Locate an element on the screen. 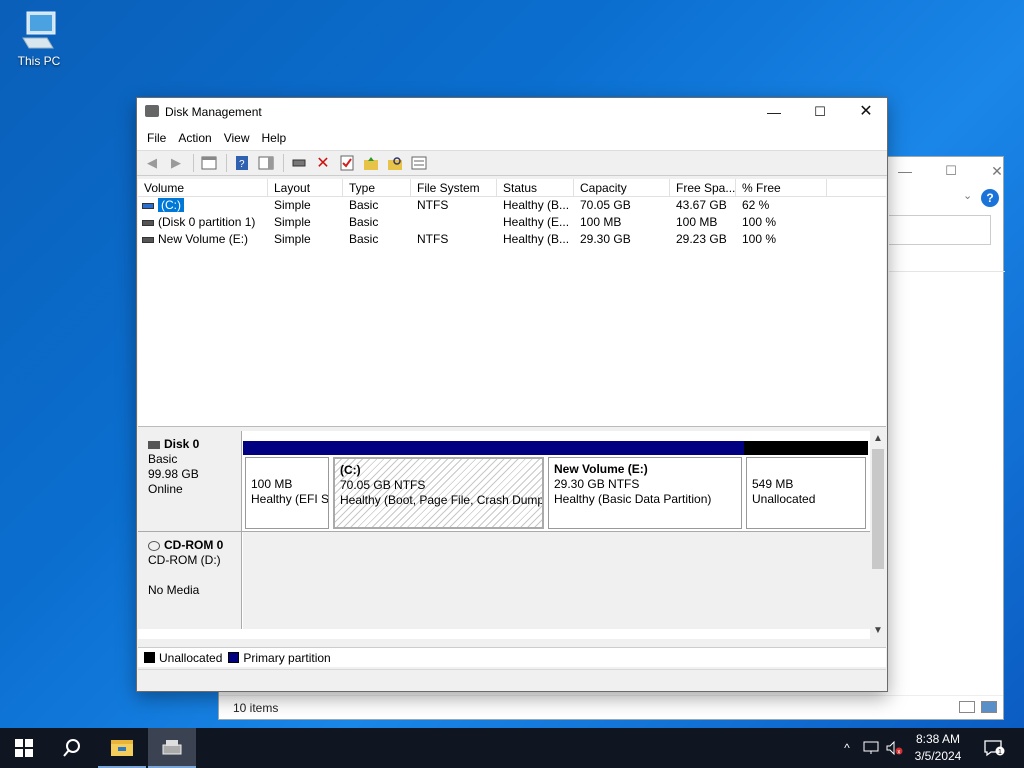 Image resolution: width=1024 pixels, height=768 pixels. partition-status: Healthy (Basic Data Partition) is located at coordinates (633, 499).